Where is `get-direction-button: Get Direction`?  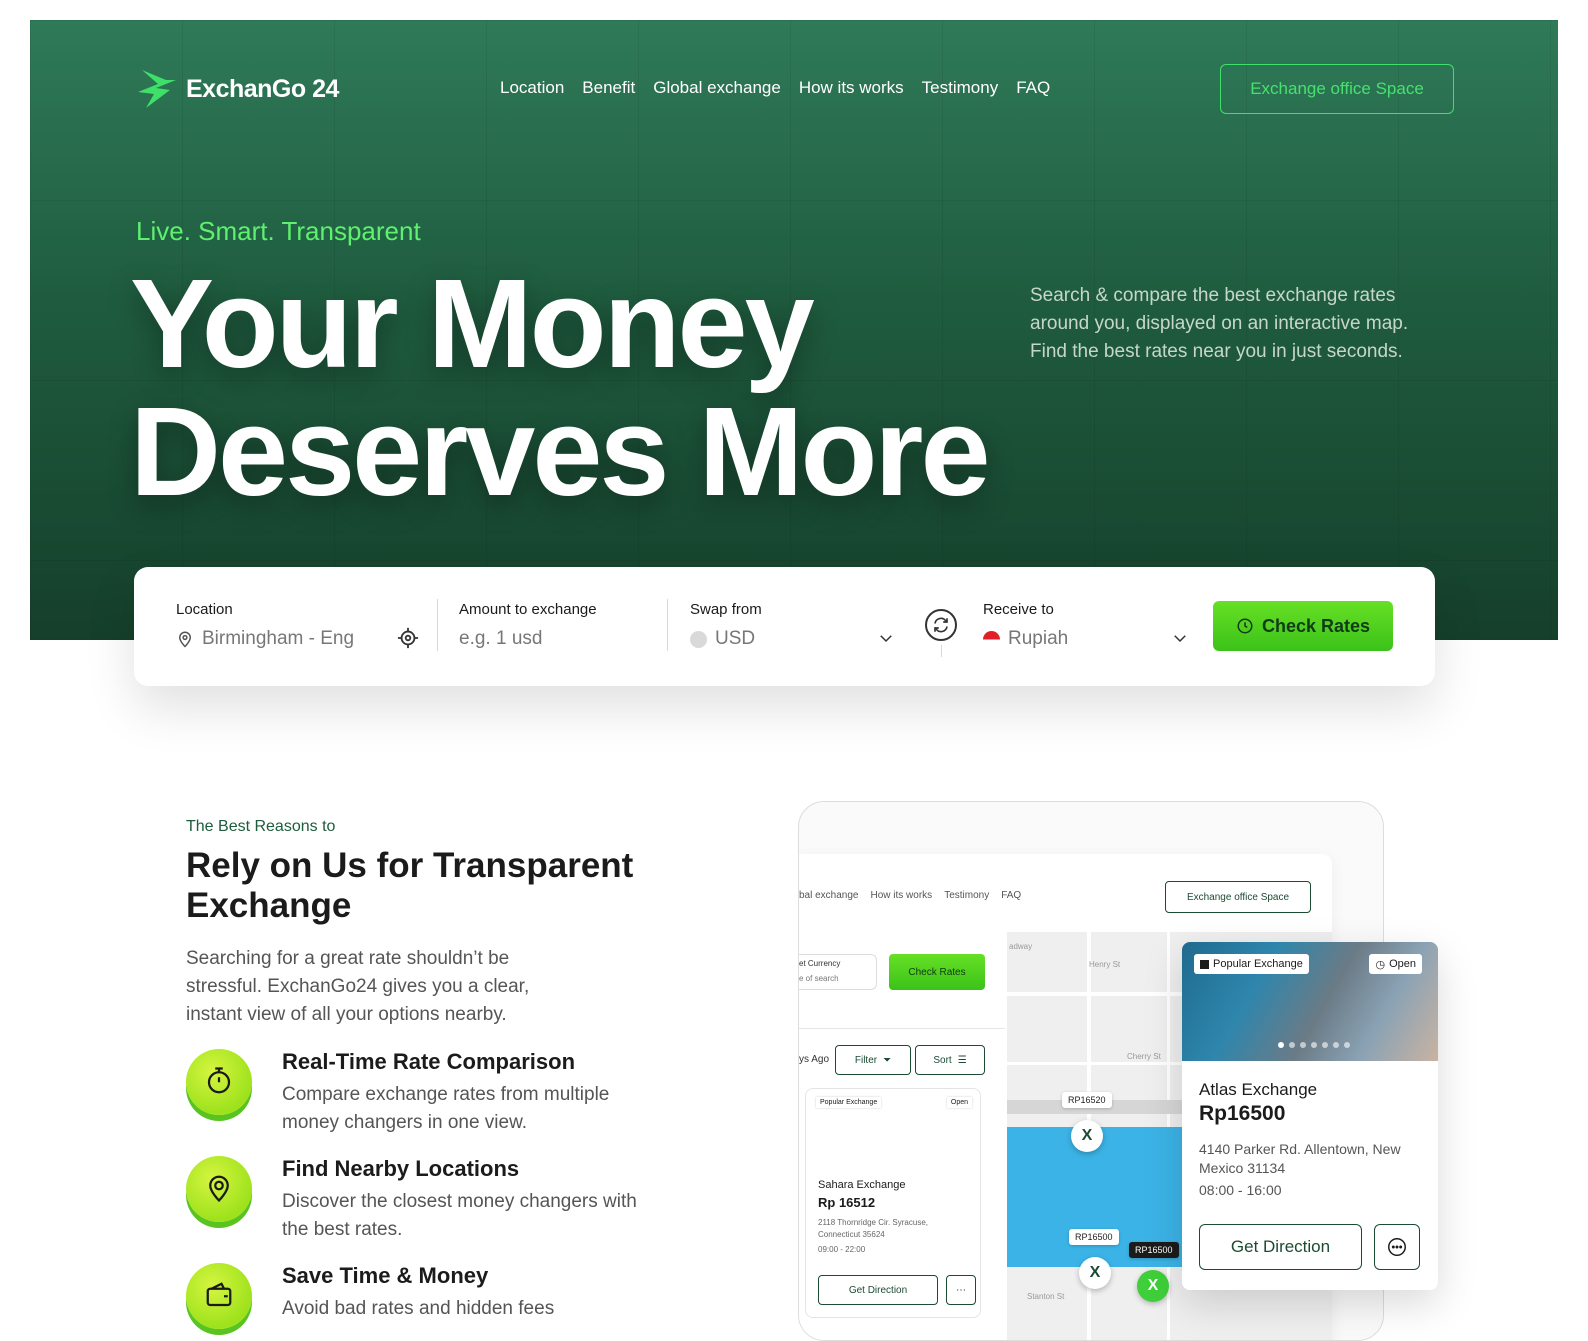
get-direction-button: Get Direction is located at coordinates (1280, 1247).